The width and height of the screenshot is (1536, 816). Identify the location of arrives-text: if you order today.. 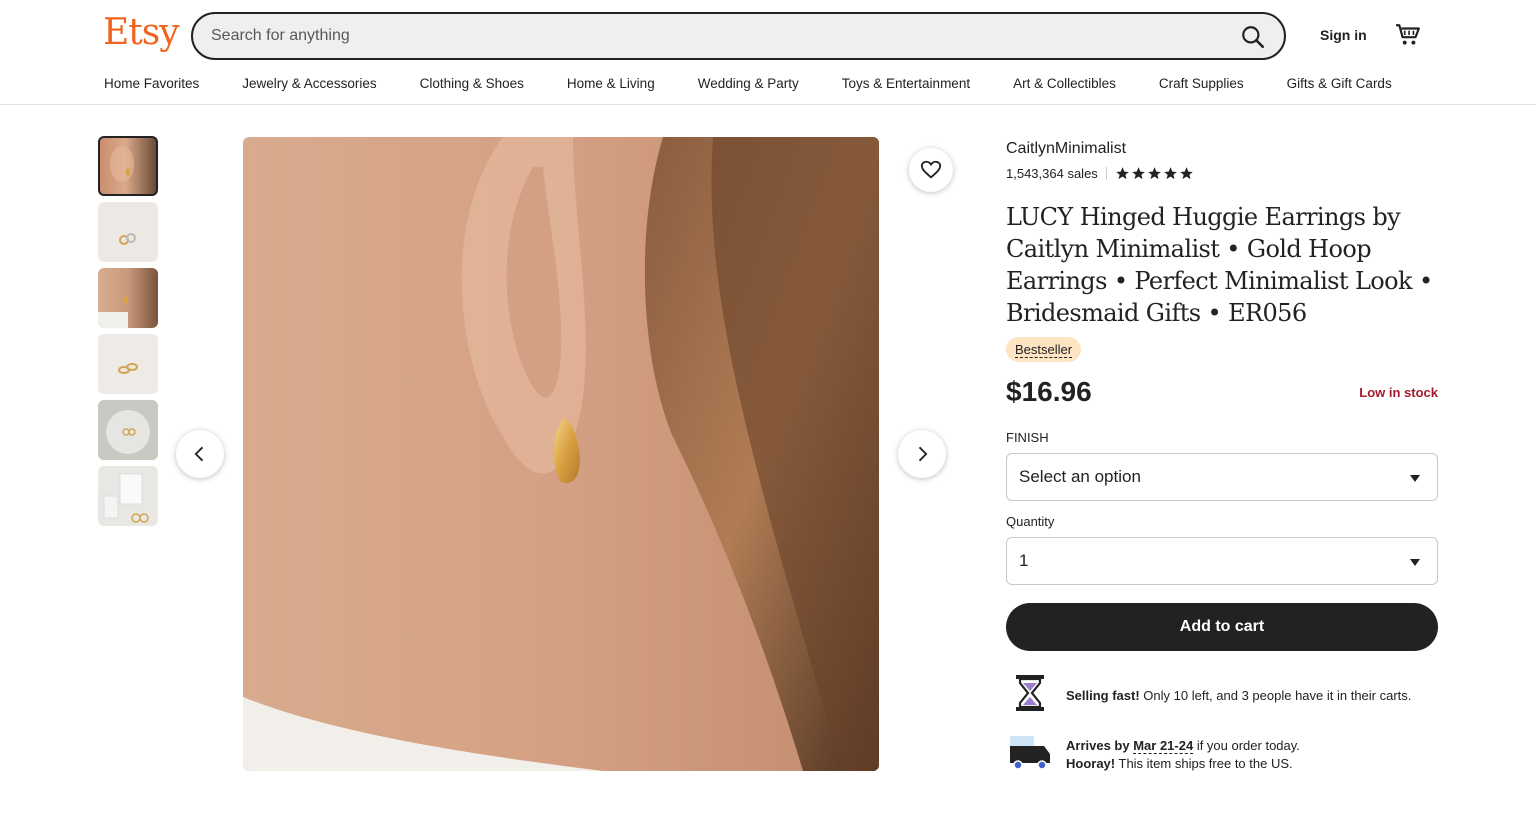
(1246, 745).